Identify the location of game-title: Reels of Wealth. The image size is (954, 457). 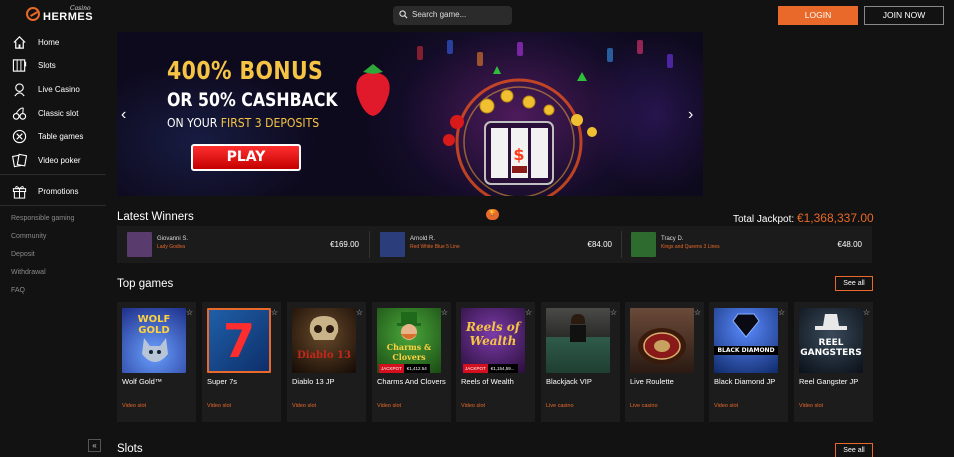
(487, 381).